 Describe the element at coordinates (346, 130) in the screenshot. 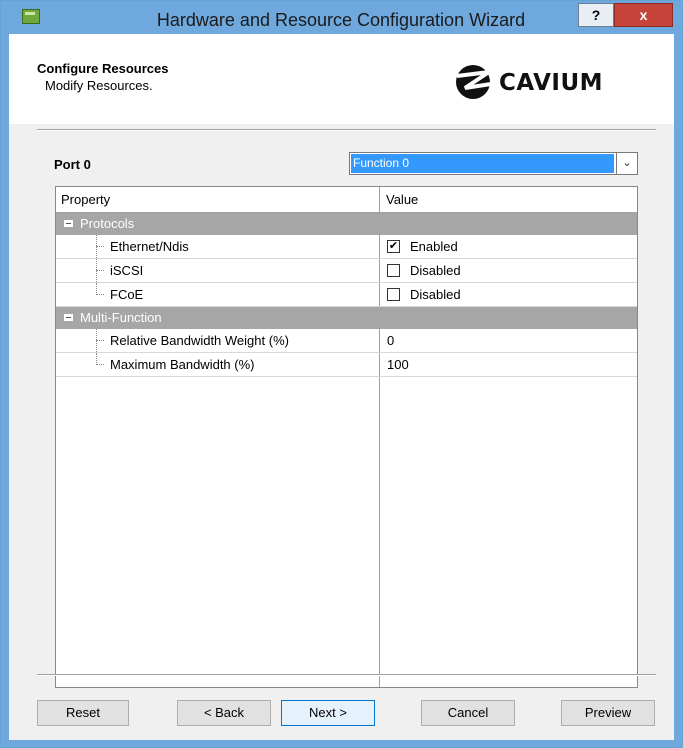

I see `header-divider` at that location.